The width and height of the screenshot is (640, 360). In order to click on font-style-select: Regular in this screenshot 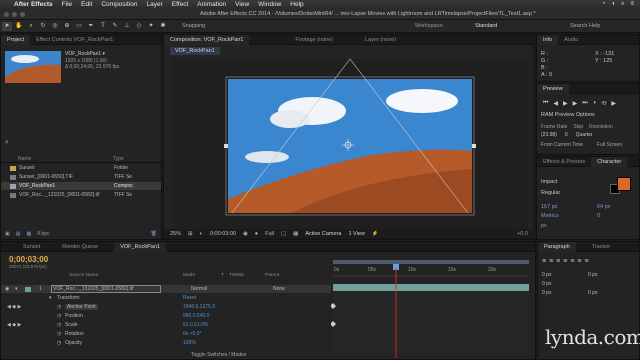, I will do `click(550, 193)`.